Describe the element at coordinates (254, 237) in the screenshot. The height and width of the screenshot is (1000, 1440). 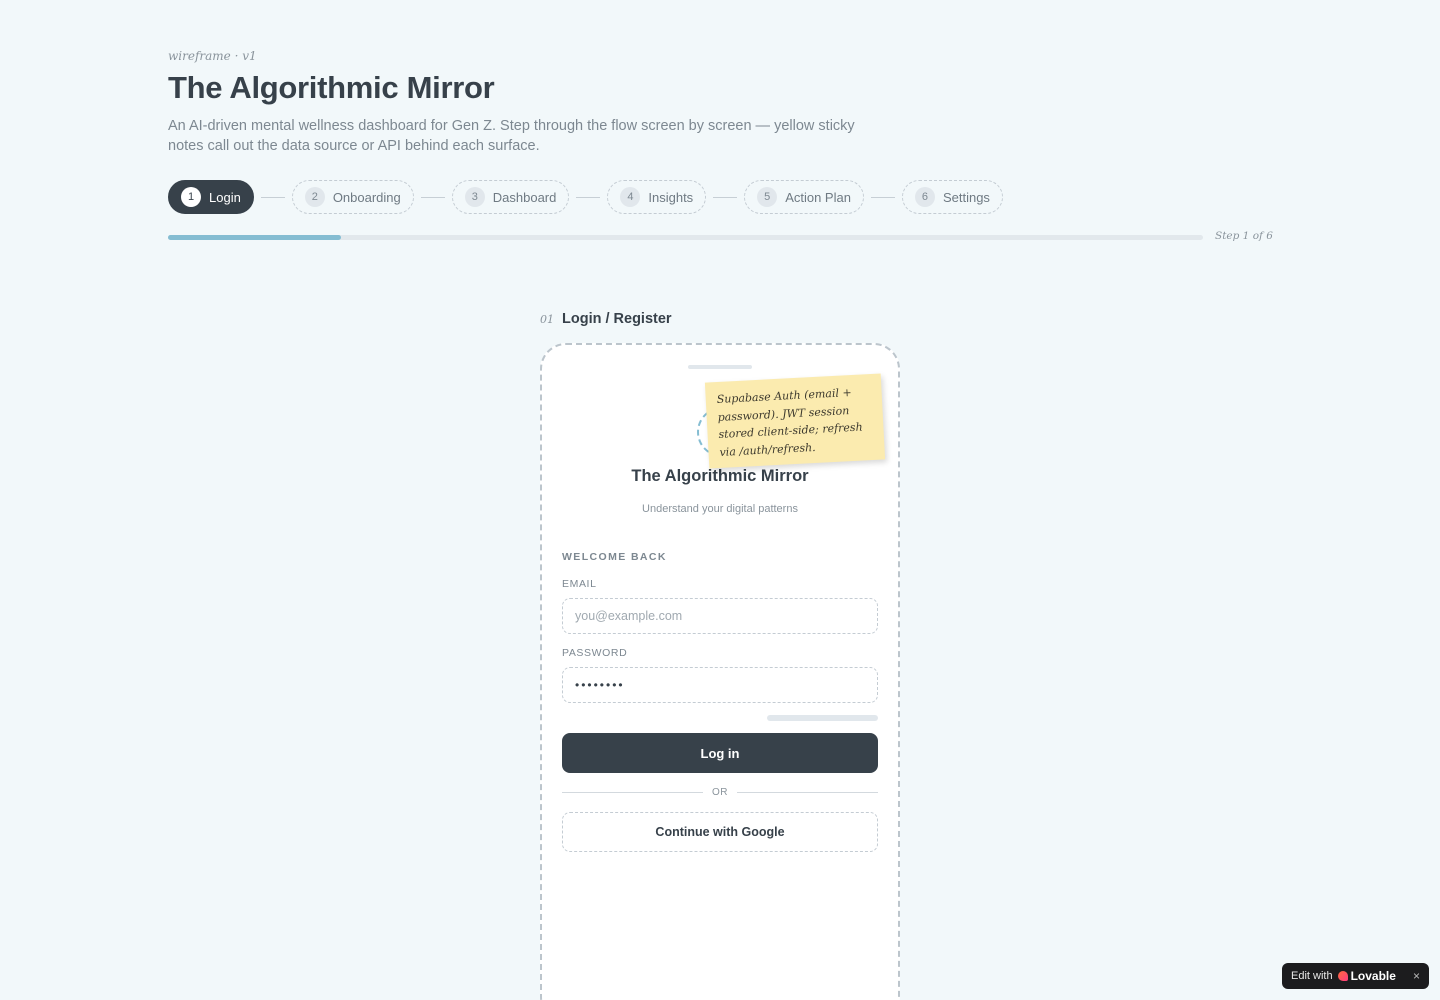
I see `progress-bar-fill` at that location.